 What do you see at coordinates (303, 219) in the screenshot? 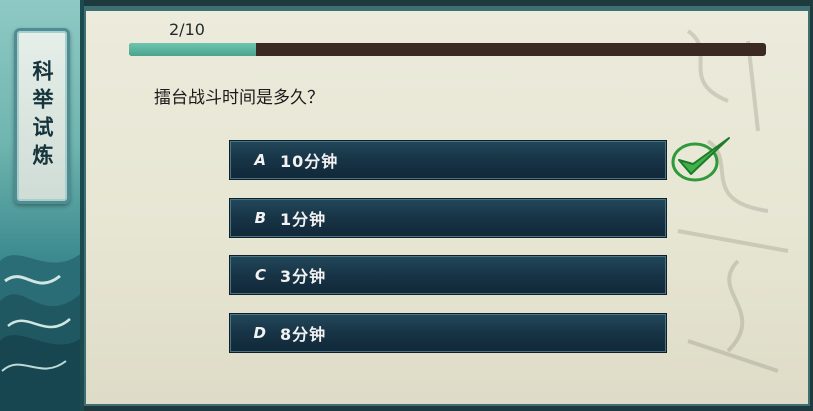
I see `option-text: 1分钟` at bounding box center [303, 219].